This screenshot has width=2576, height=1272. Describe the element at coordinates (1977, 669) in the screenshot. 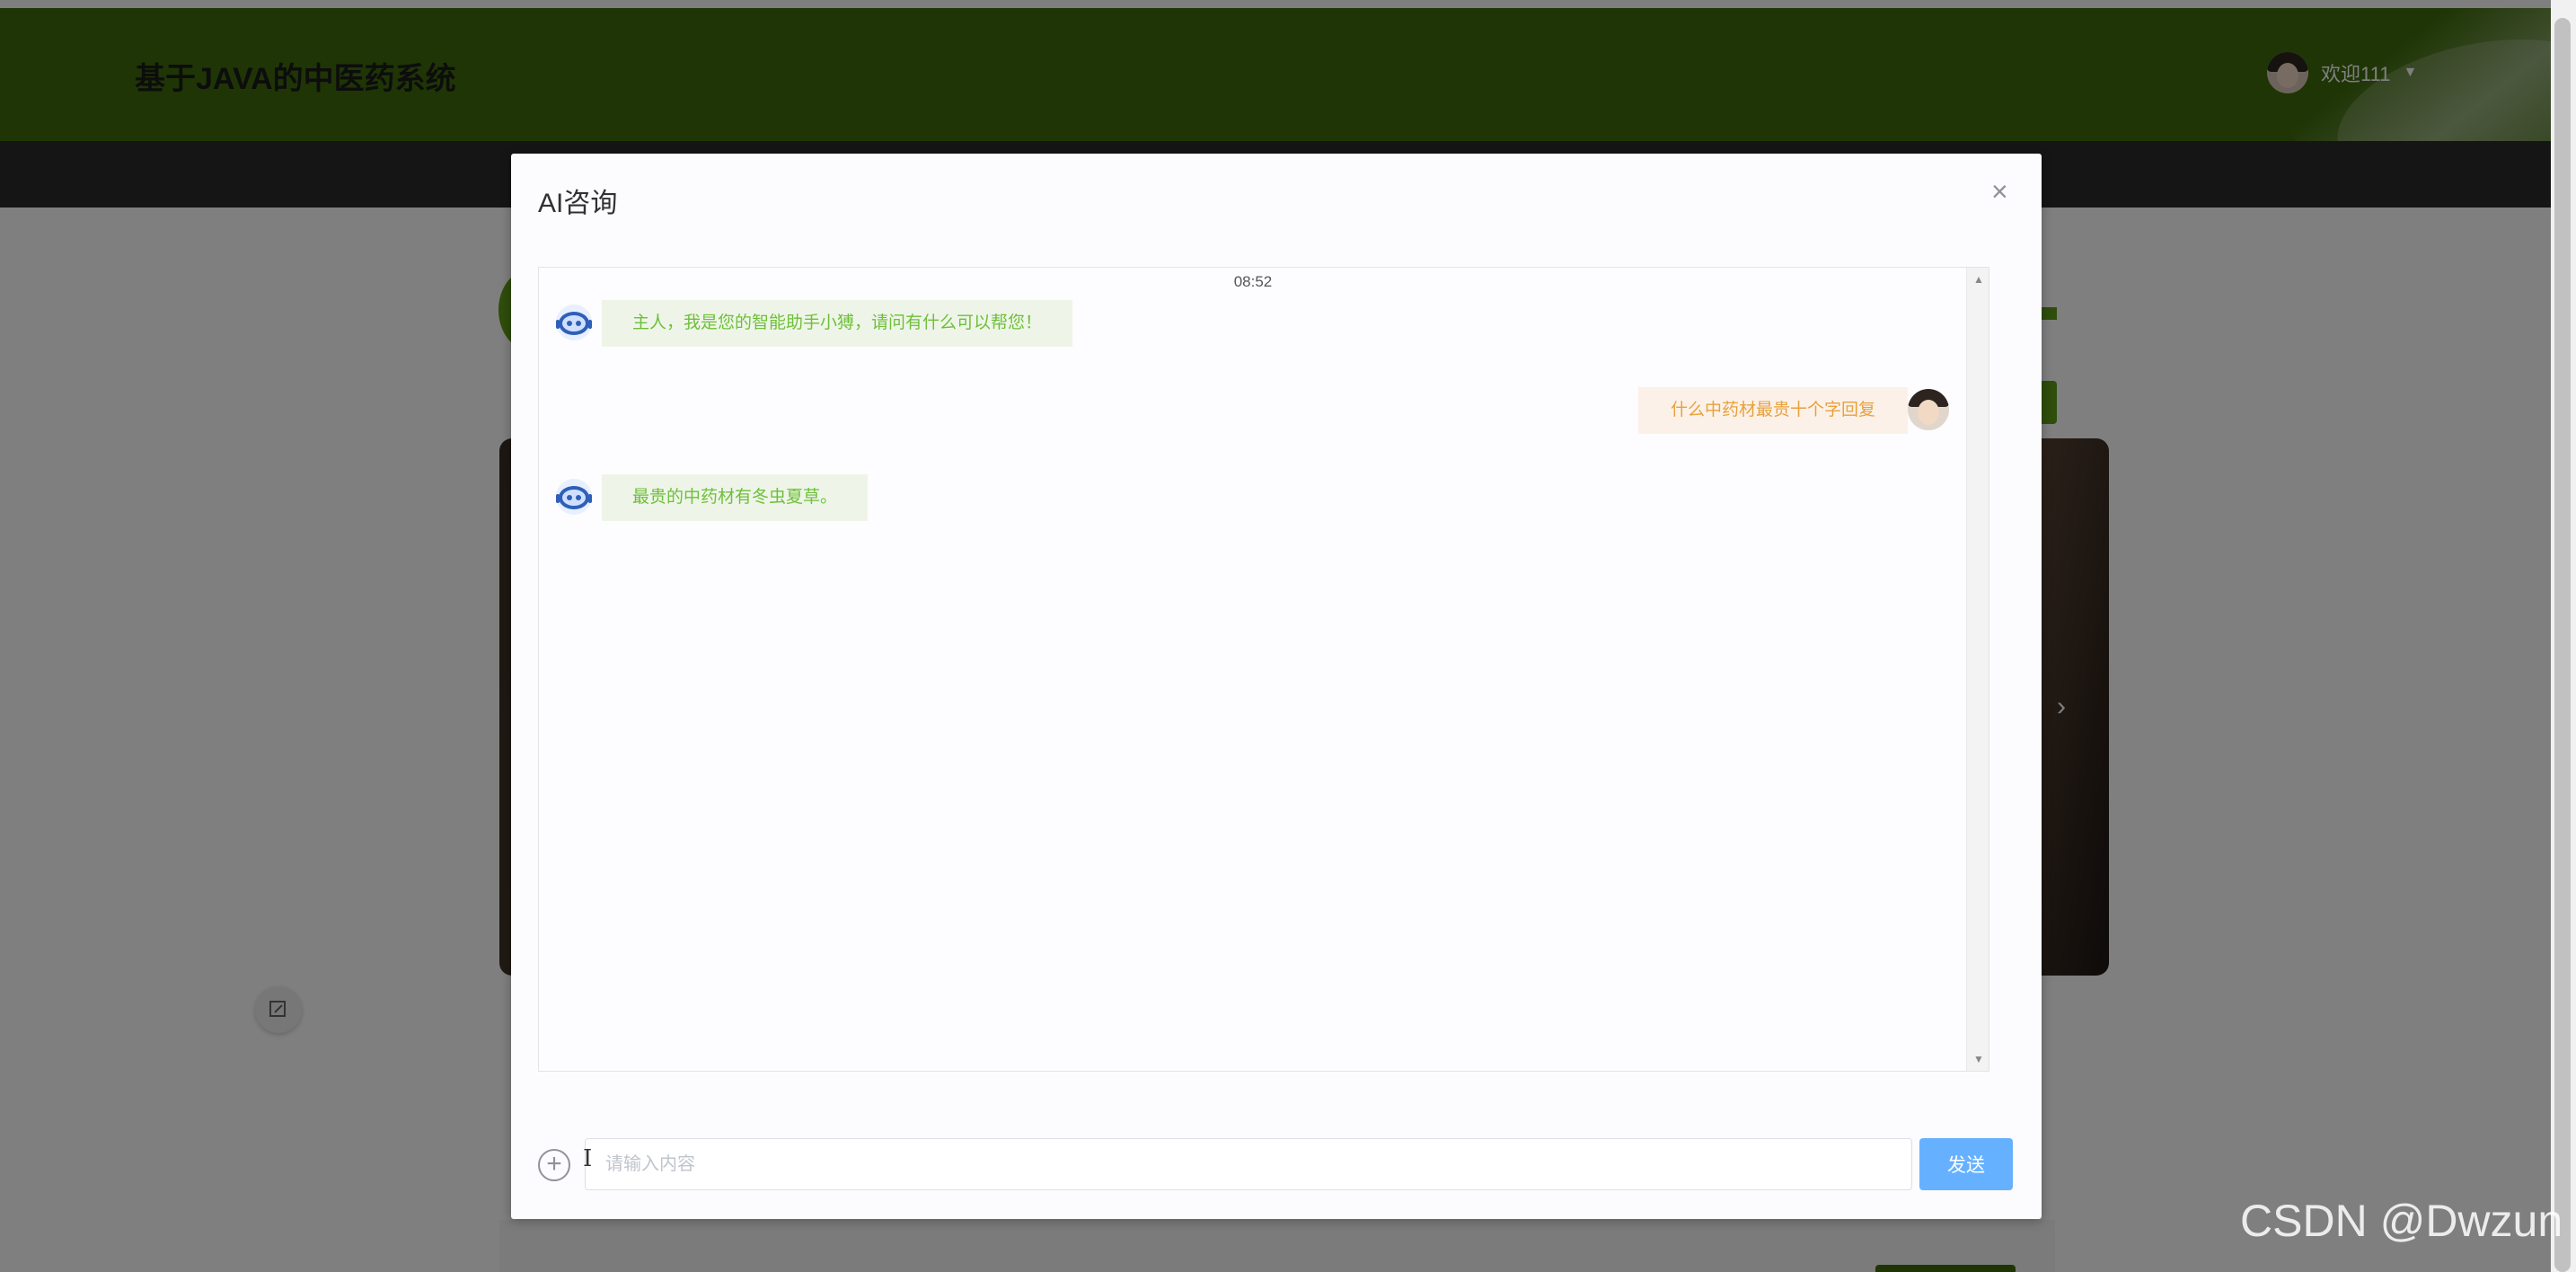

I see `chat-scrollbar: ▲ ▼` at that location.